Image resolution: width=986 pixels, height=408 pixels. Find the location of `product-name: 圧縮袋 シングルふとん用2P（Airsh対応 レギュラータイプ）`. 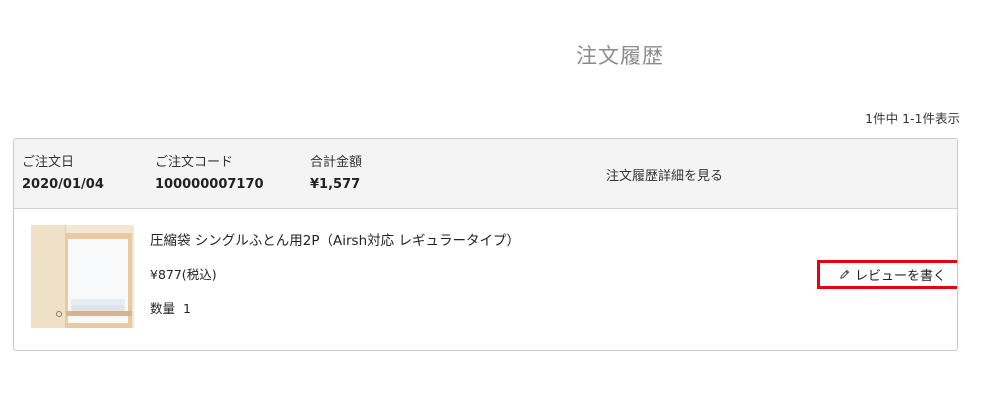

product-name: 圧縮袋 シングルふとん用2P（Airsh対応 レギュラータイプ） is located at coordinates (335, 239).